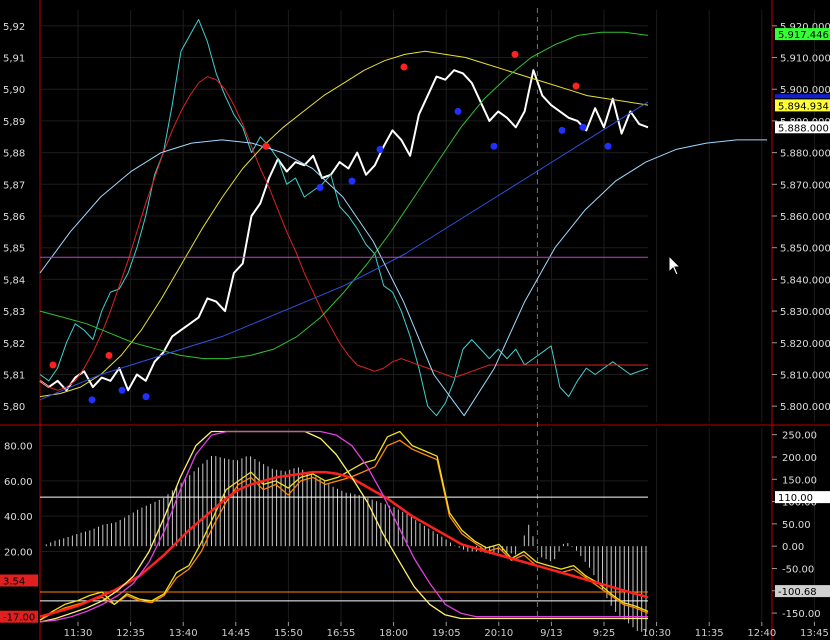 The width and height of the screenshot is (830, 640). Describe the element at coordinates (814, 633) in the screenshot. I see `x-tick-label: 13:45` at that location.